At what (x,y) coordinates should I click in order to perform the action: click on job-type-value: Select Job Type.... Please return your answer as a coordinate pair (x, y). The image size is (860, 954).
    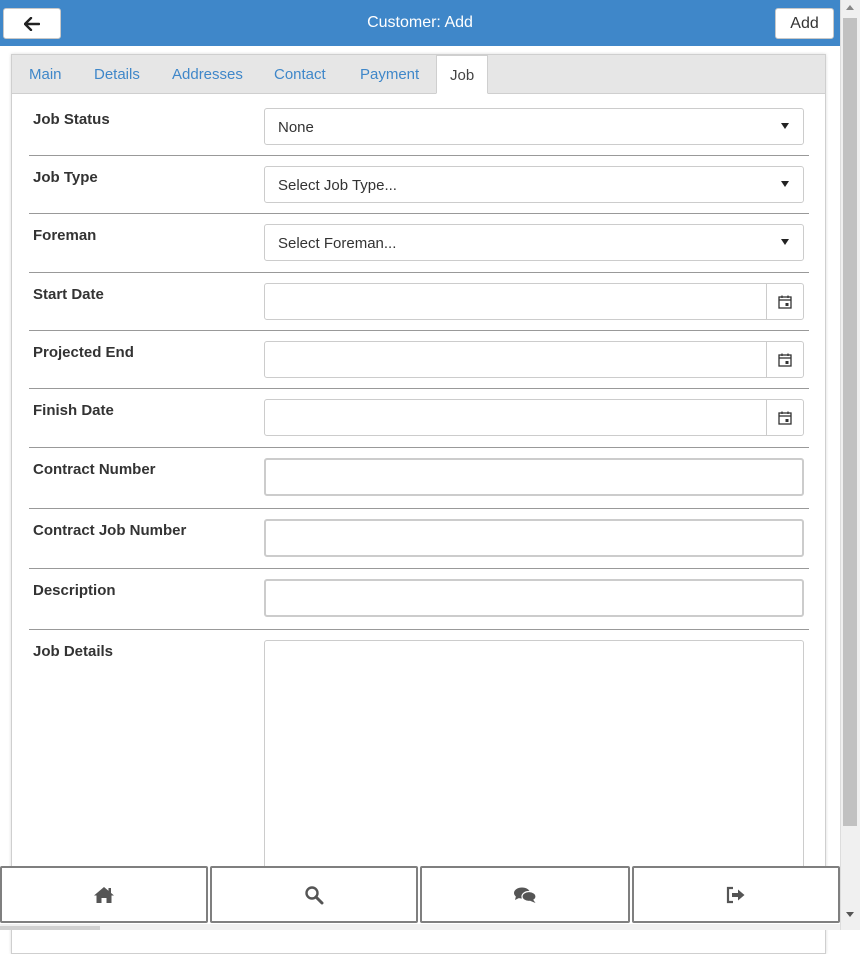
    Looking at the image, I should click on (337, 185).